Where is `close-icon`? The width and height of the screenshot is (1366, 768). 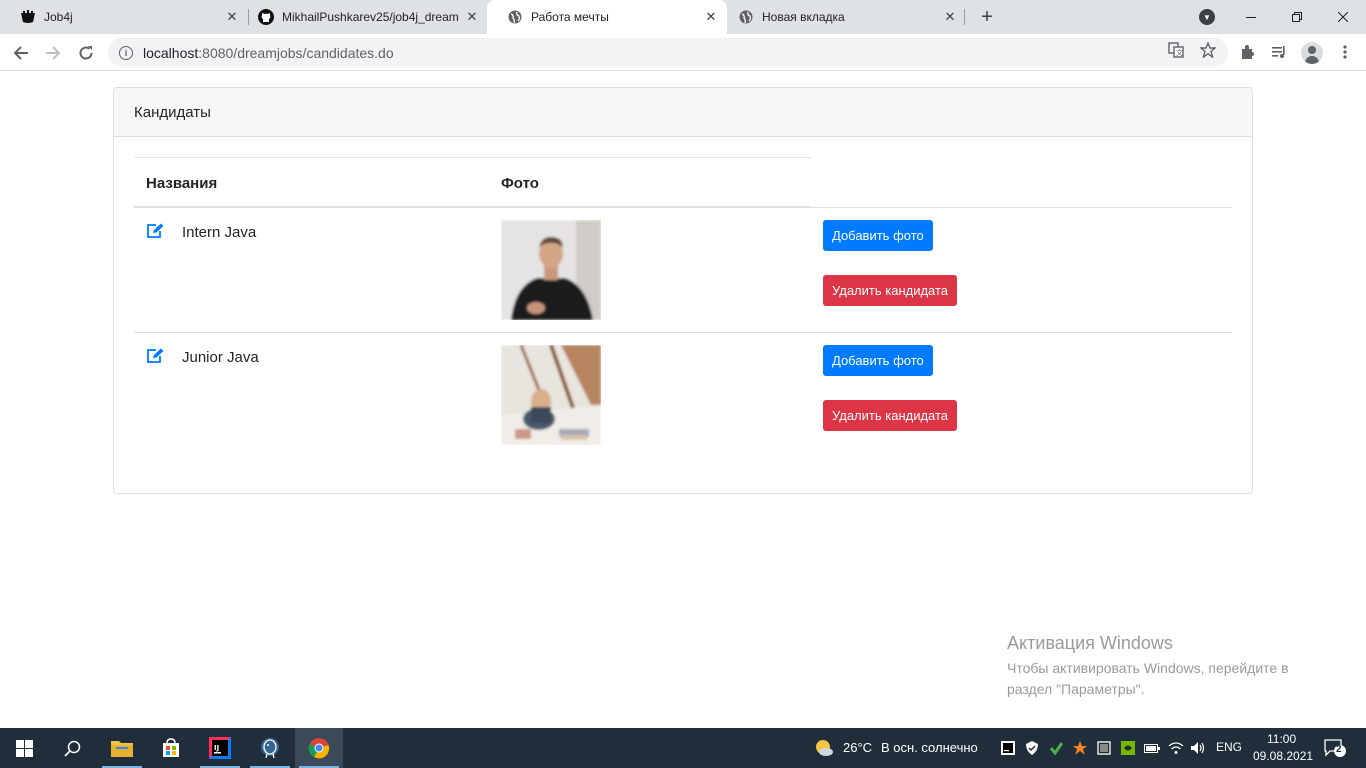
close-icon is located at coordinates (1343, 17).